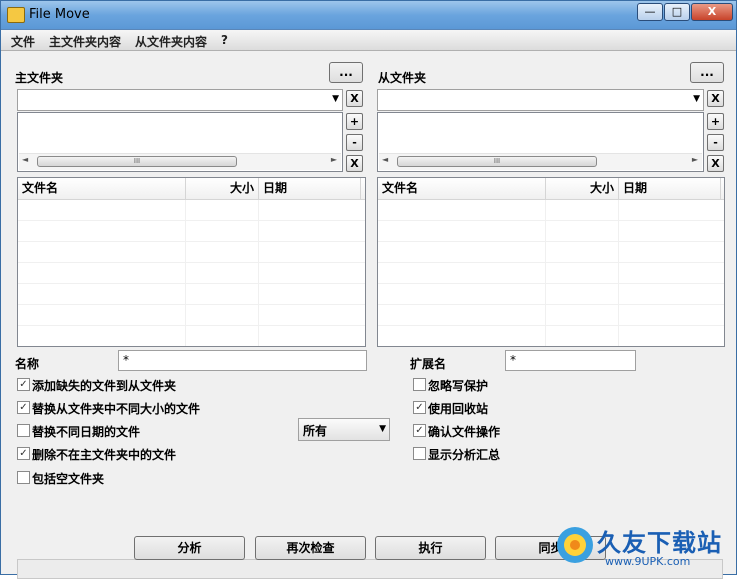  I want to click on watermark-url: www.9UPK.com, so click(648, 561).